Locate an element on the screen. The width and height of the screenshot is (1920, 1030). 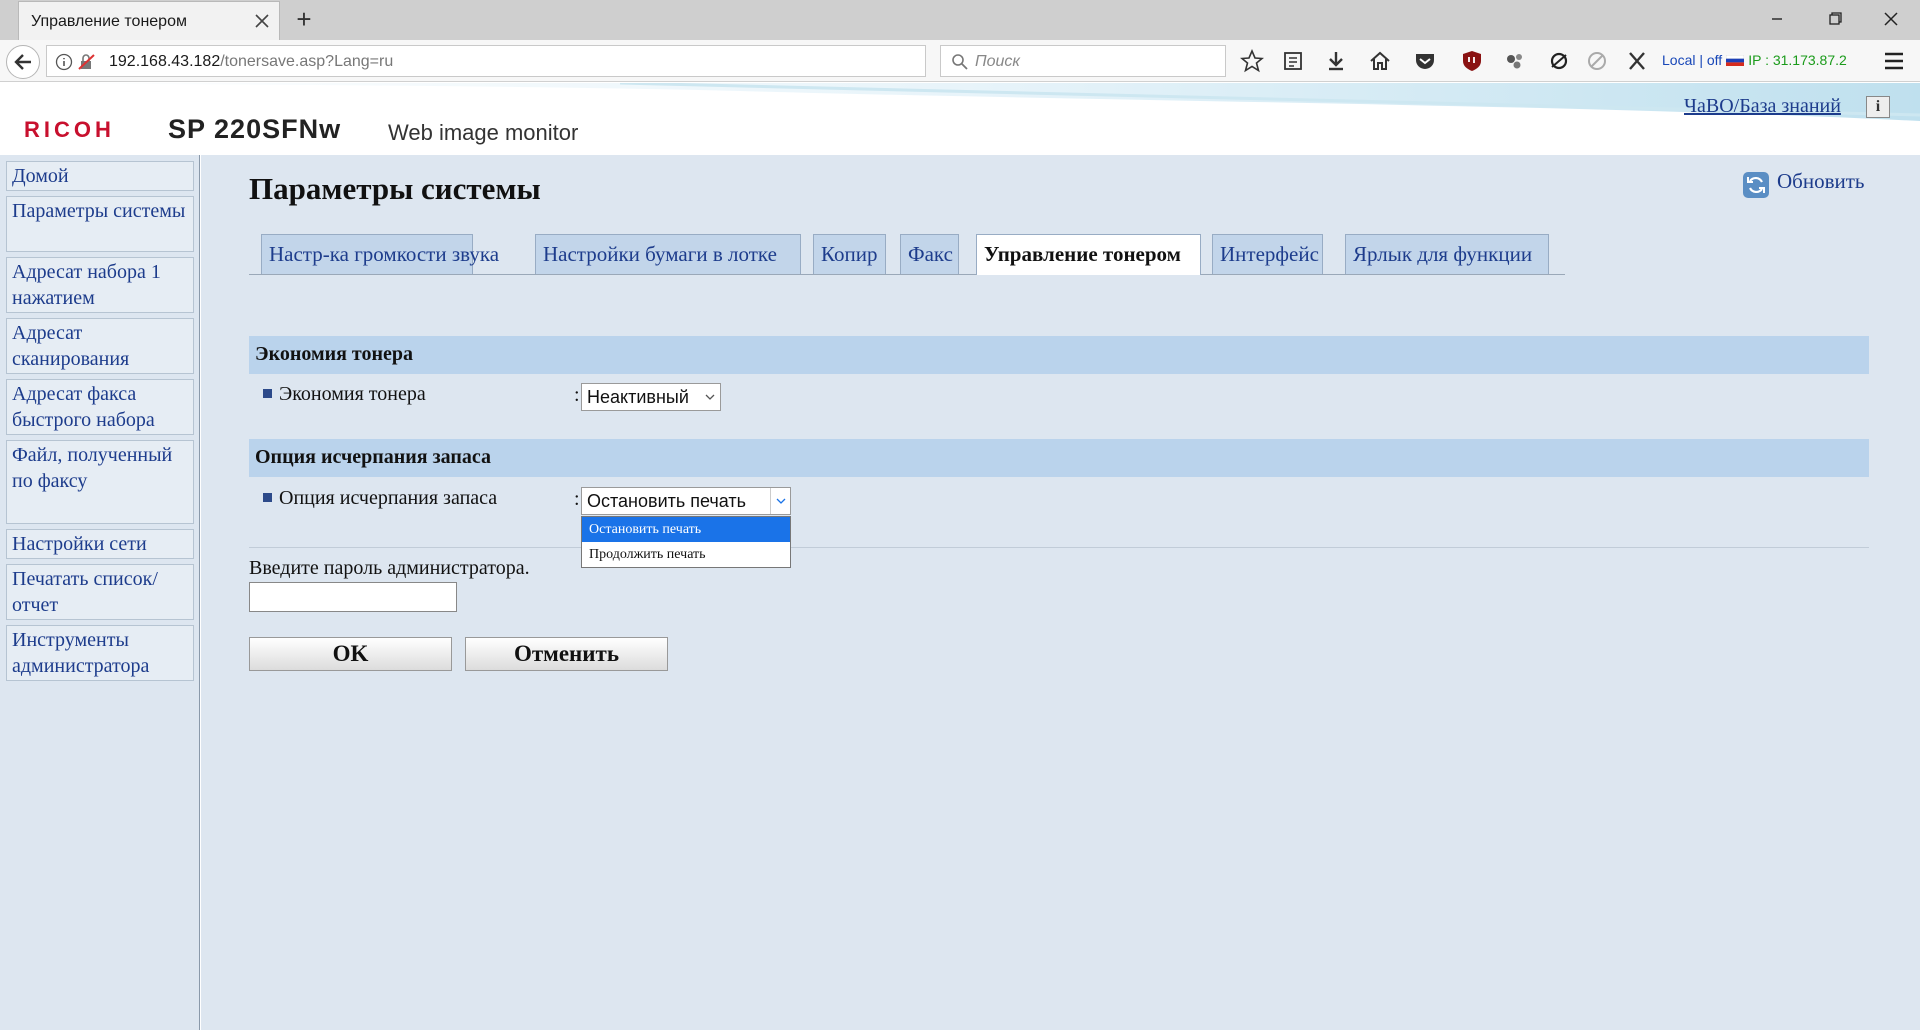
product-name: Web image monitor is located at coordinates (483, 132).